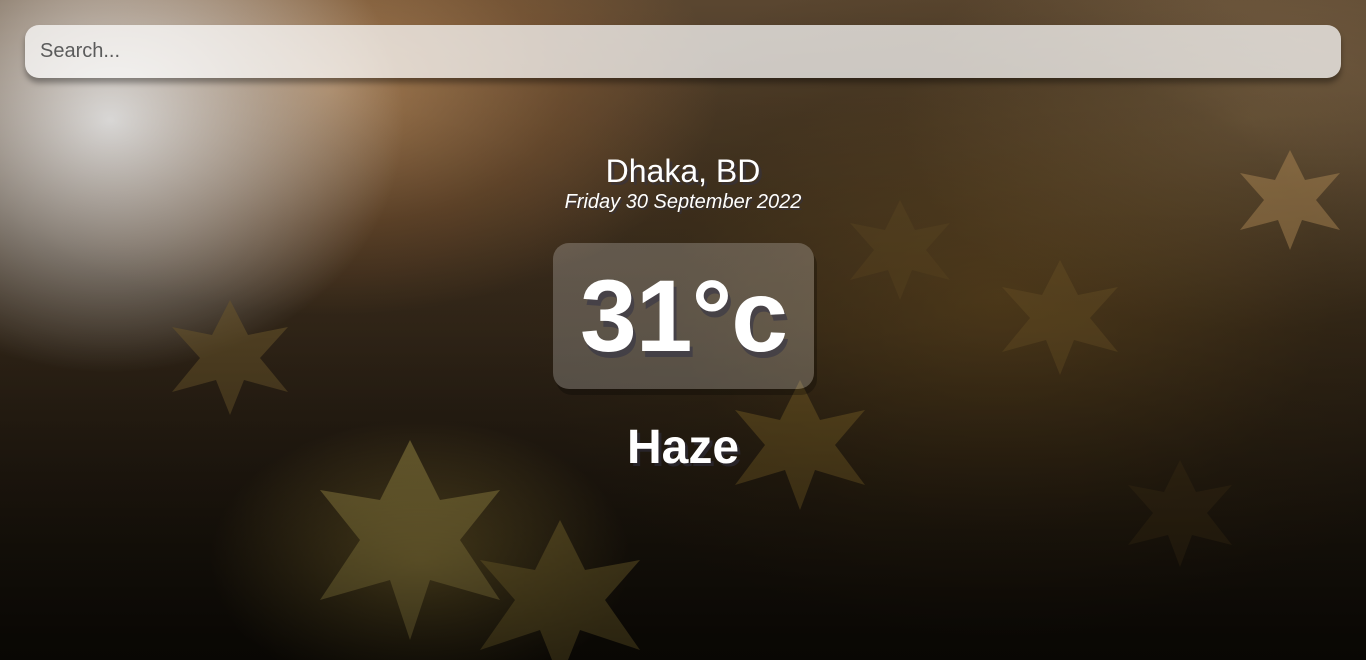 The height and width of the screenshot is (660, 1366). What do you see at coordinates (683, 447) in the screenshot?
I see `weather-condition: Haze` at bounding box center [683, 447].